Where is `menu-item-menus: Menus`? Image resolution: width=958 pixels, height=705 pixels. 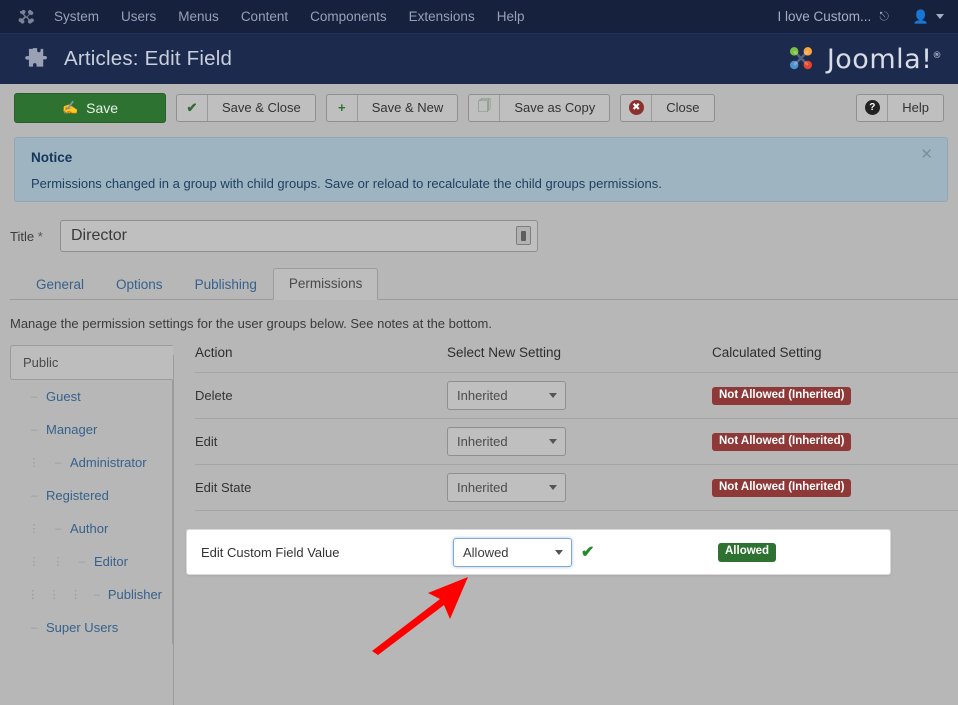
menu-item-menus: Menus is located at coordinates (198, 16).